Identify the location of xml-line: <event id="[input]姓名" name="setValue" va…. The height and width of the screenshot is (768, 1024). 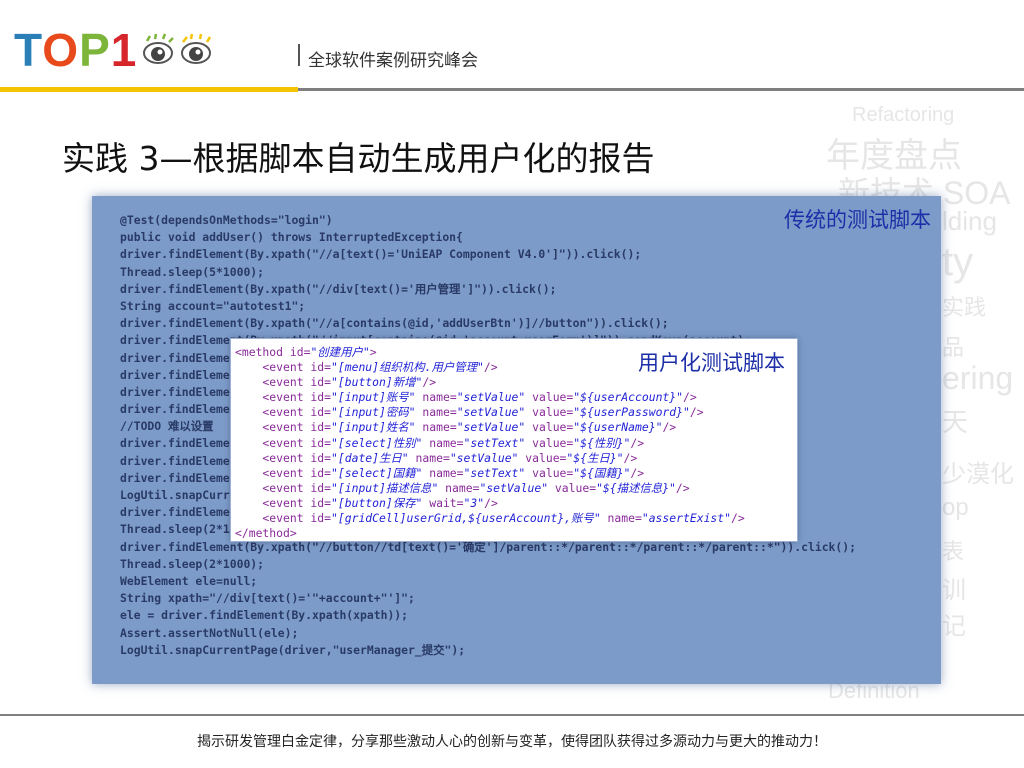
(456, 427).